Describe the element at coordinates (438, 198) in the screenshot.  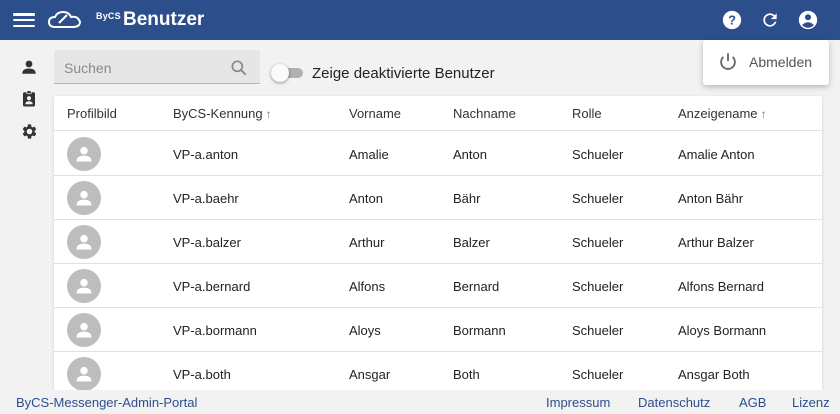
I see `table-row: VP-a.baehr Anton Bähr Schueler Anton Bähr` at that location.